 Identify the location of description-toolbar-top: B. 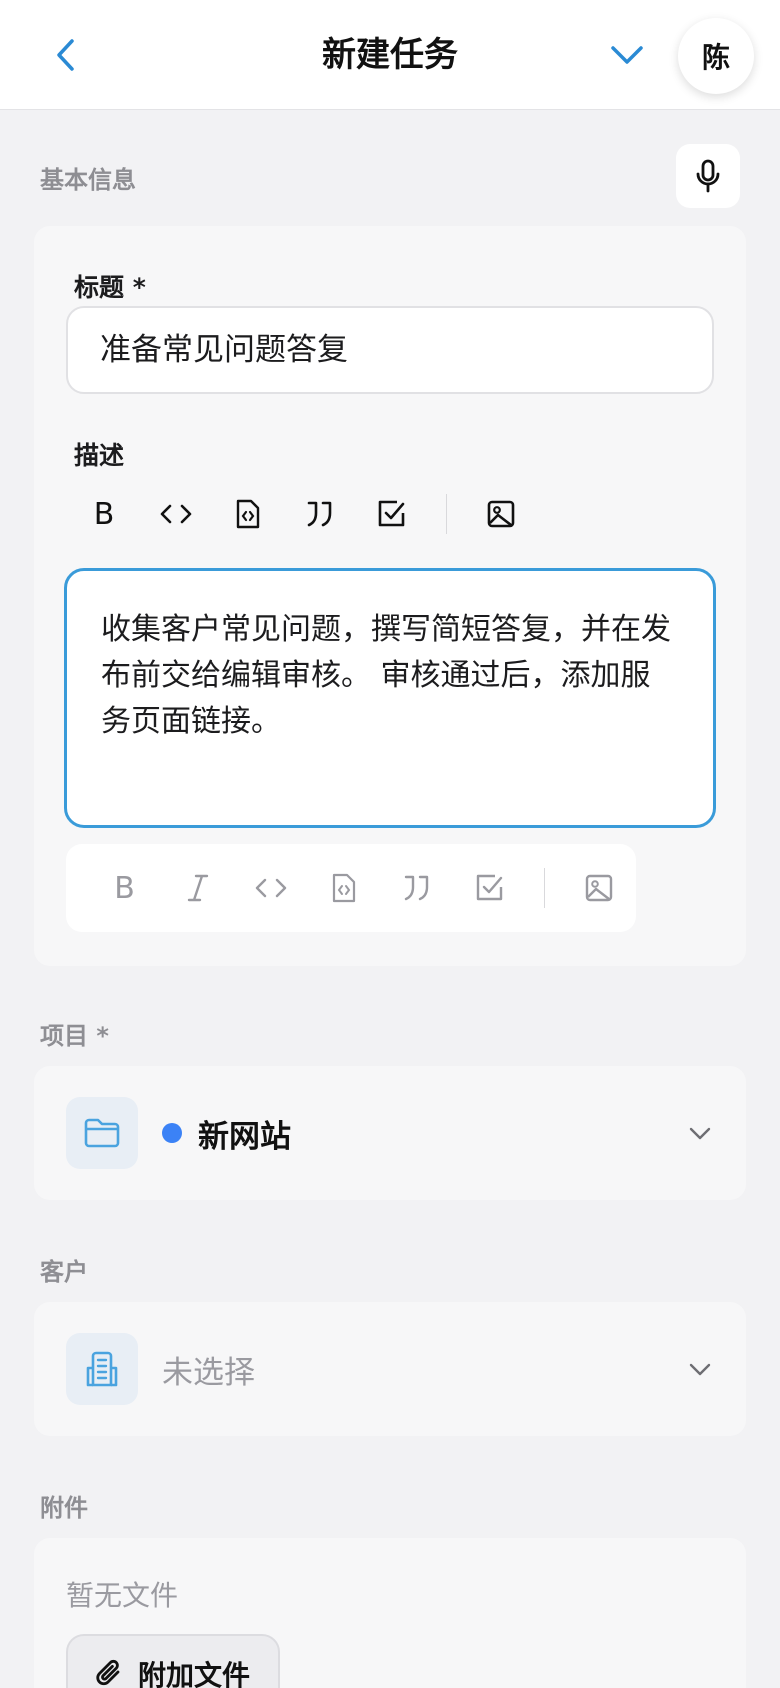
(302, 514).